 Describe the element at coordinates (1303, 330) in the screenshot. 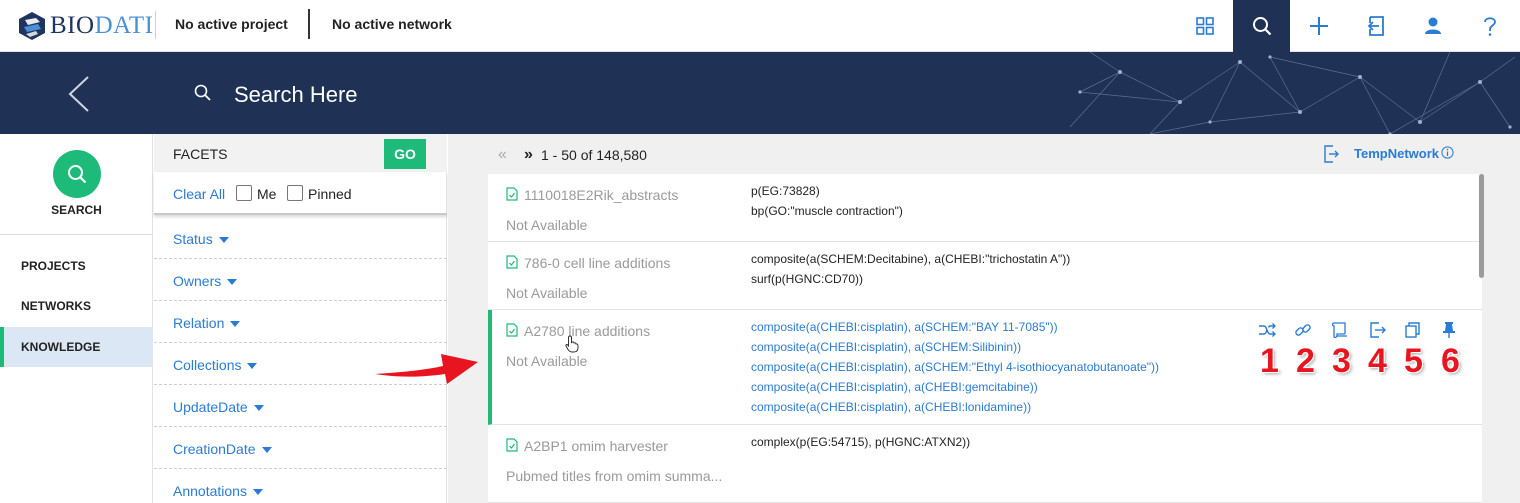

I see `link-icon` at that location.